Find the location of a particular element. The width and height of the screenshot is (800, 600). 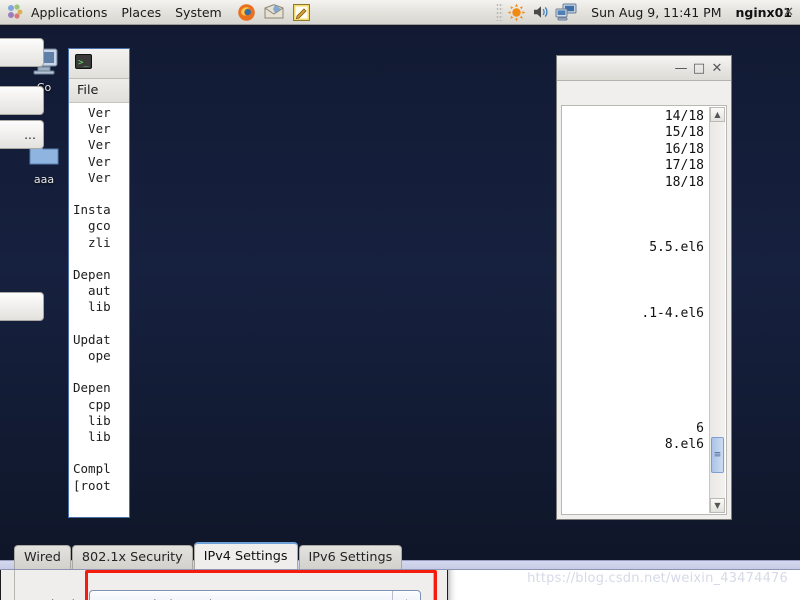

system-tray is located at coordinates (542, 12).